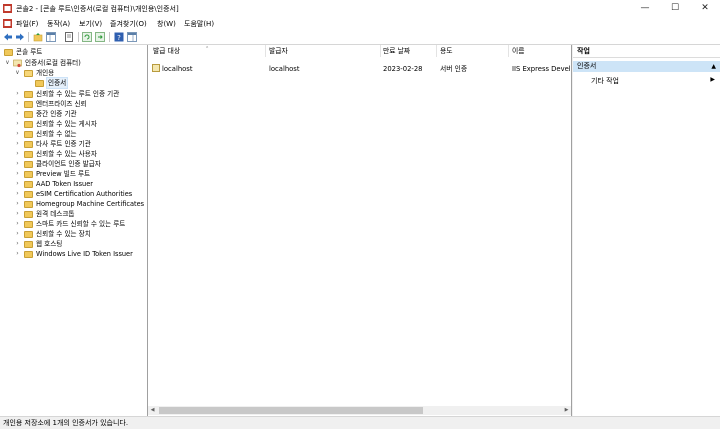 This screenshot has width=720, height=430. What do you see at coordinates (396, 51) in the screenshot?
I see `column-header-expiration-date: 만료 날짜` at bounding box center [396, 51].